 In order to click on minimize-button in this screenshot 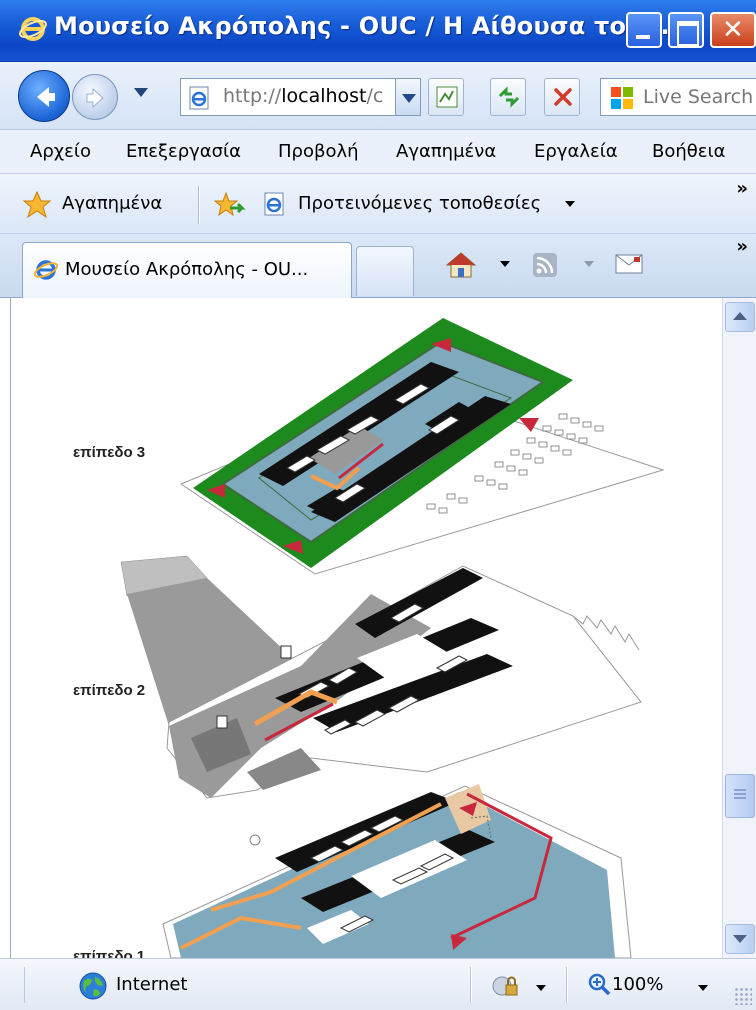, I will do `click(644, 30)`.